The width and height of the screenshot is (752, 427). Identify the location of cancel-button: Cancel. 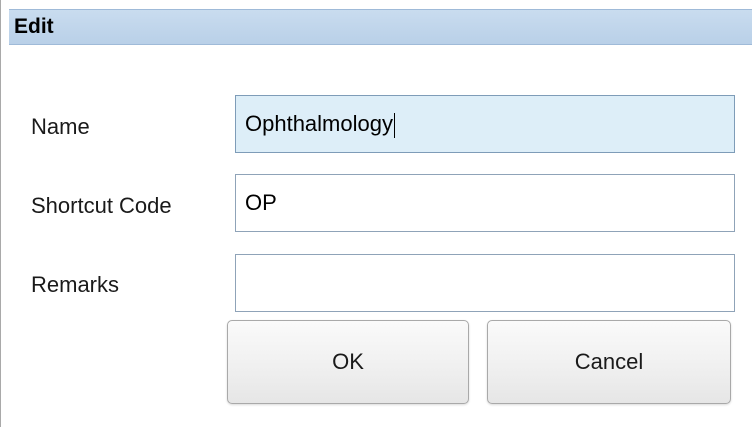
(609, 362).